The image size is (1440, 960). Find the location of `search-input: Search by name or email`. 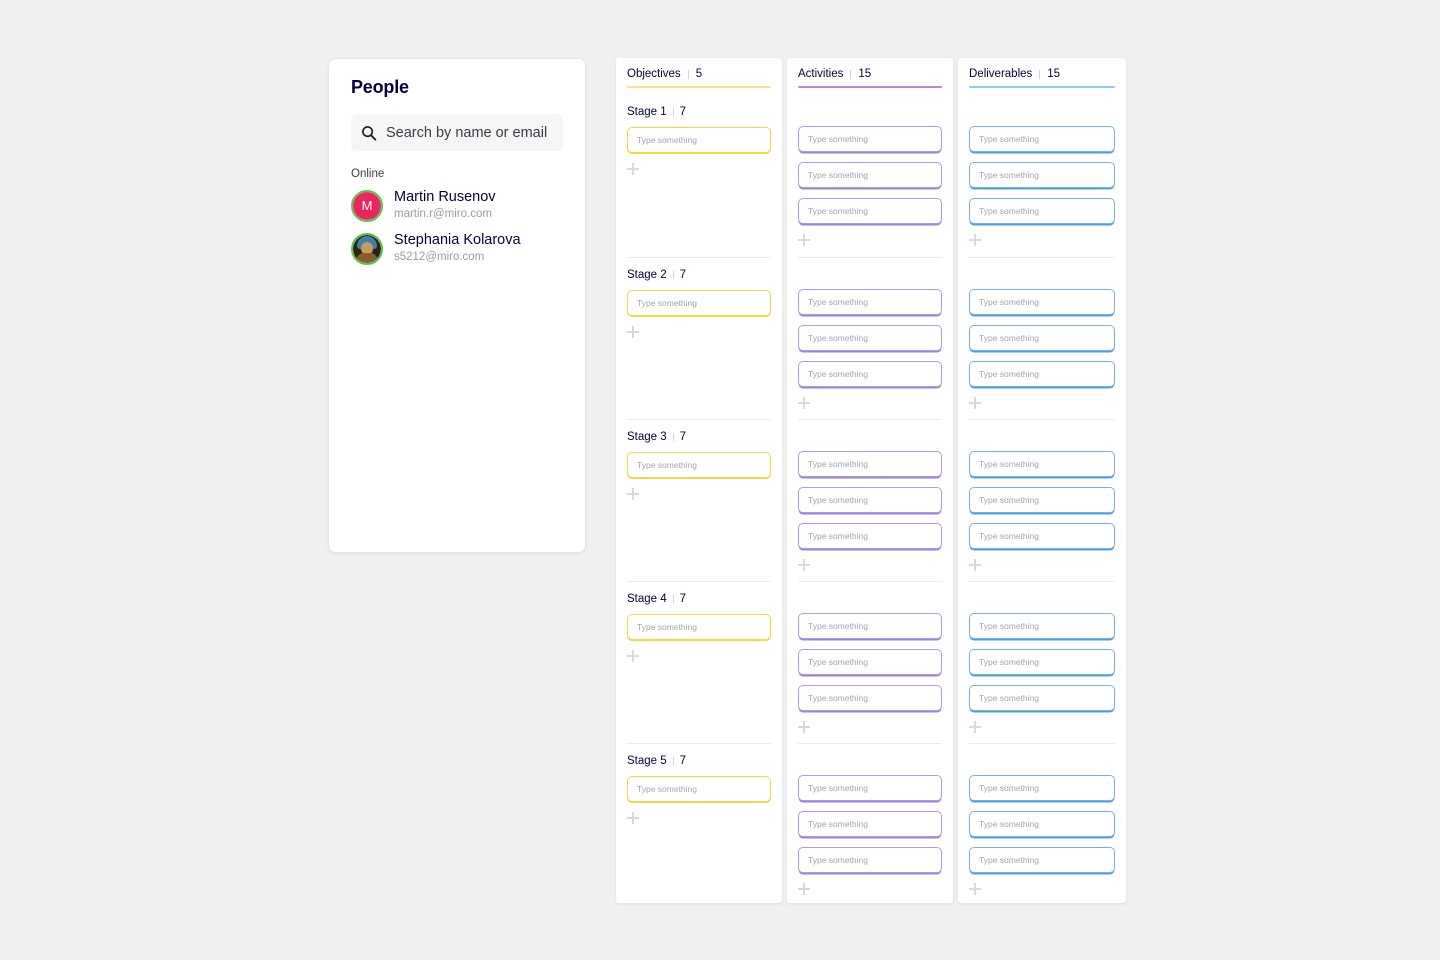

search-input: Search by name or email is located at coordinates (457, 132).